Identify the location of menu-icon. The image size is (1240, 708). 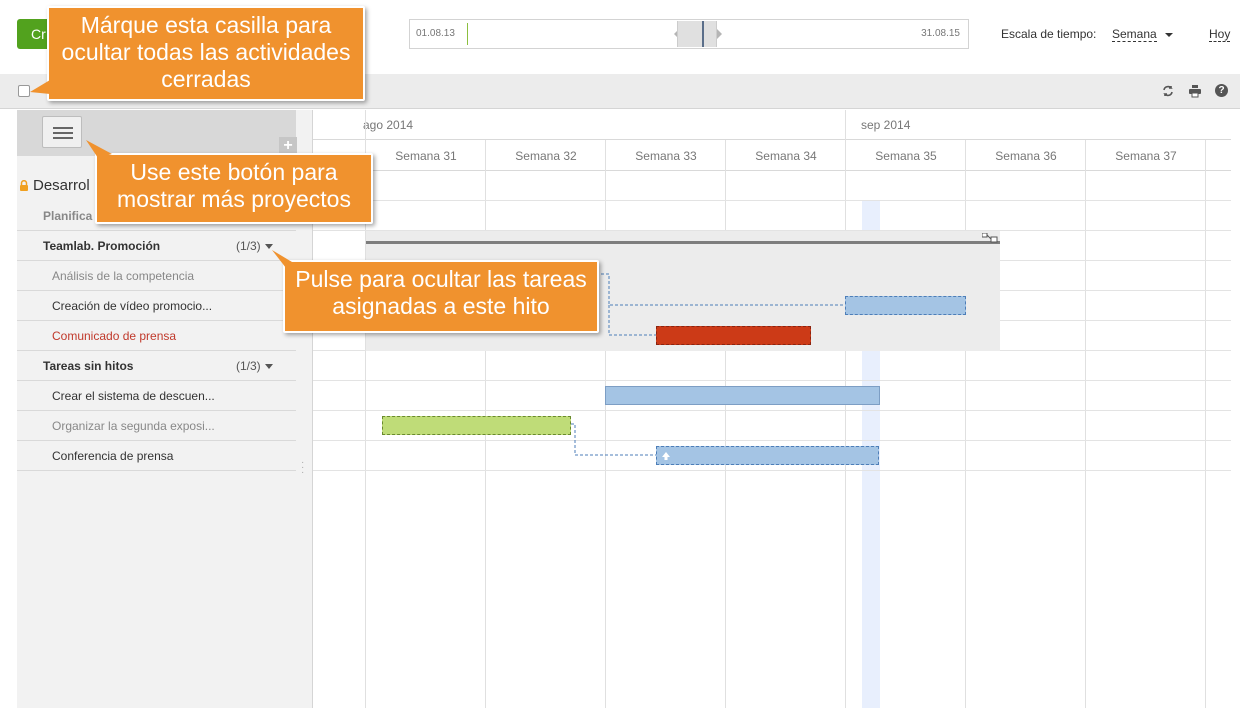
(63, 128).